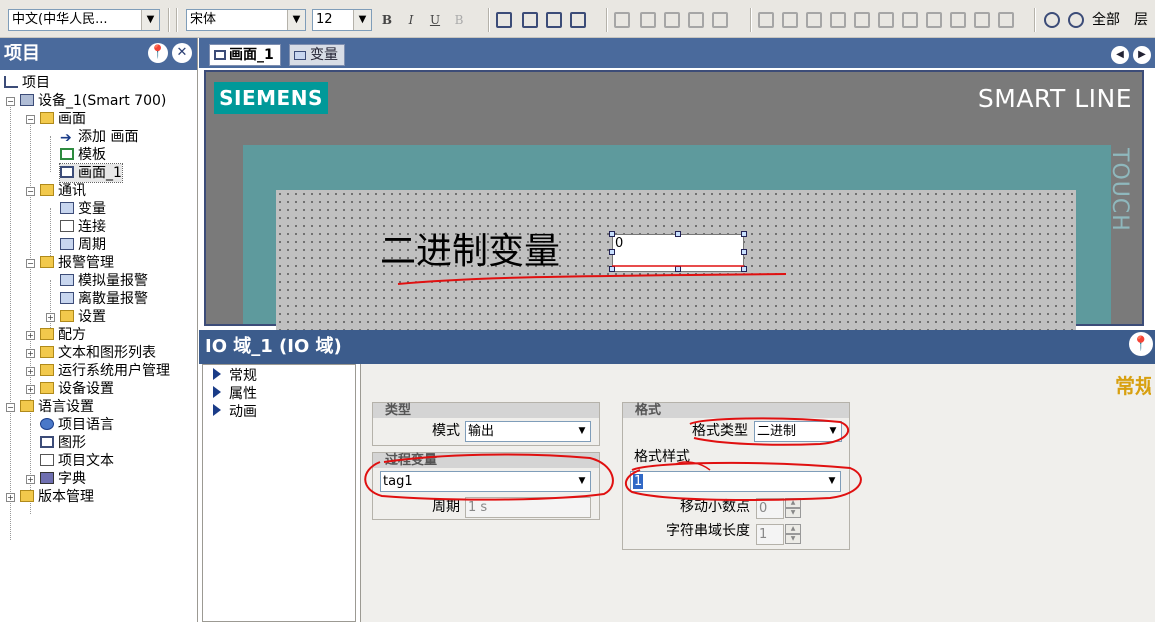  What do you see at coordinates (504, 20) in the screenshot?
I see `align-objects-icon` at bounding box center [504, 20].